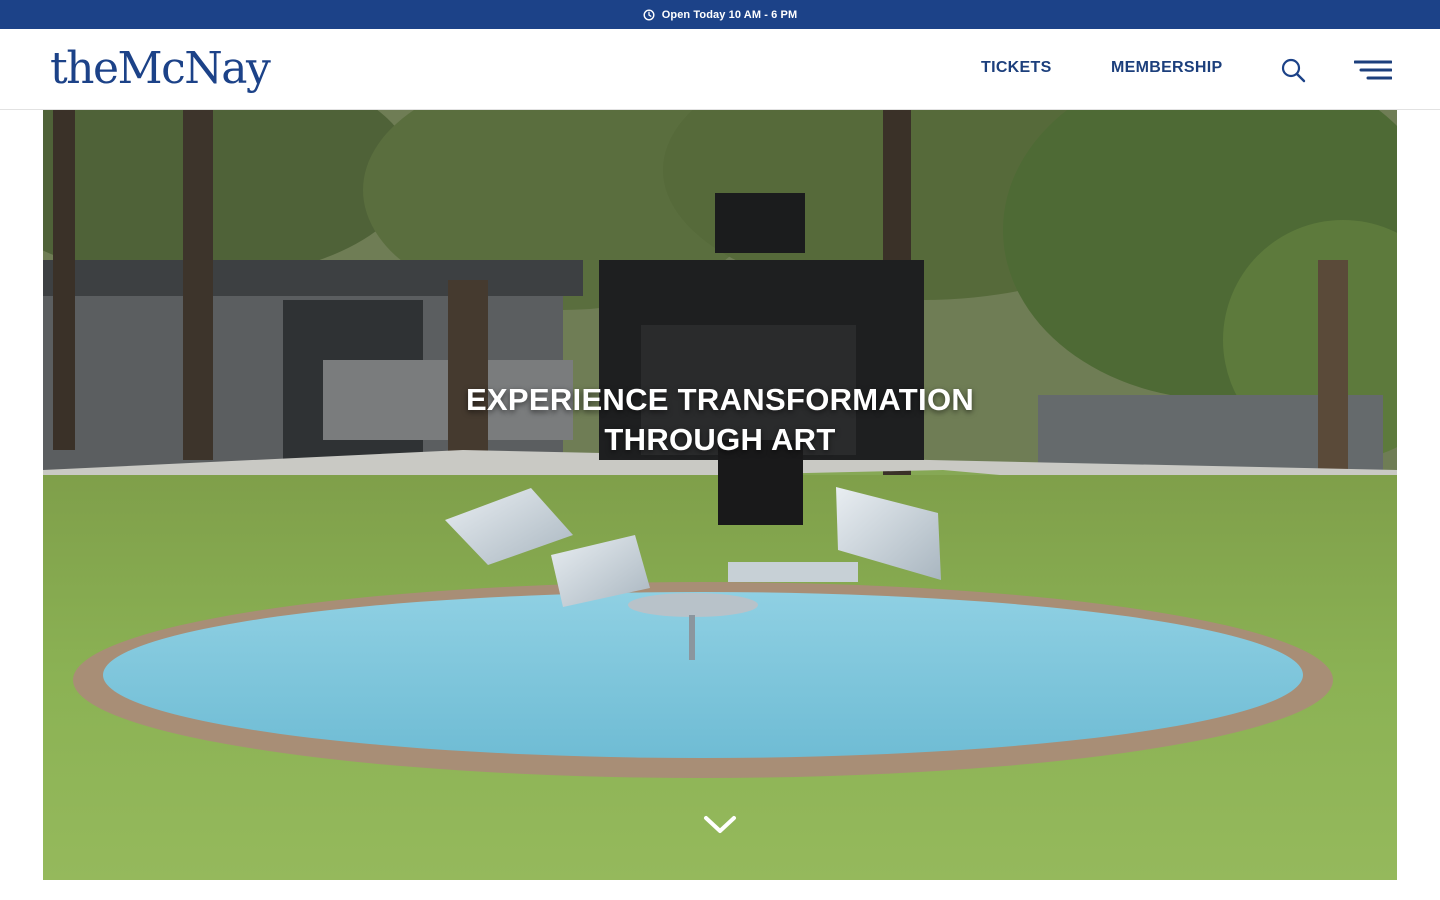 The image size is (1440, 900). I want to click on hero-heading-line1: EXPERIENCE TRANSFORMATION, so click(720, 399).